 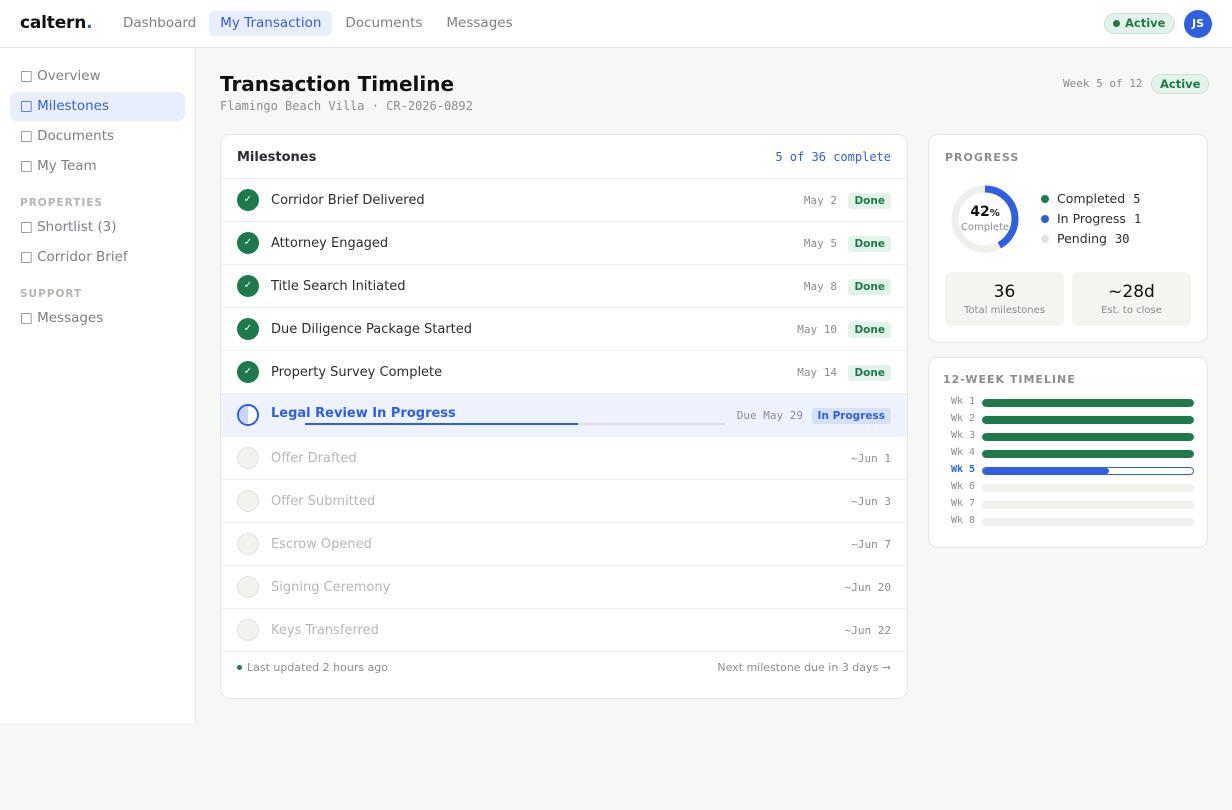 I want to click on legend-in-progress: In Progress 1, so click(x=1091, y=218).